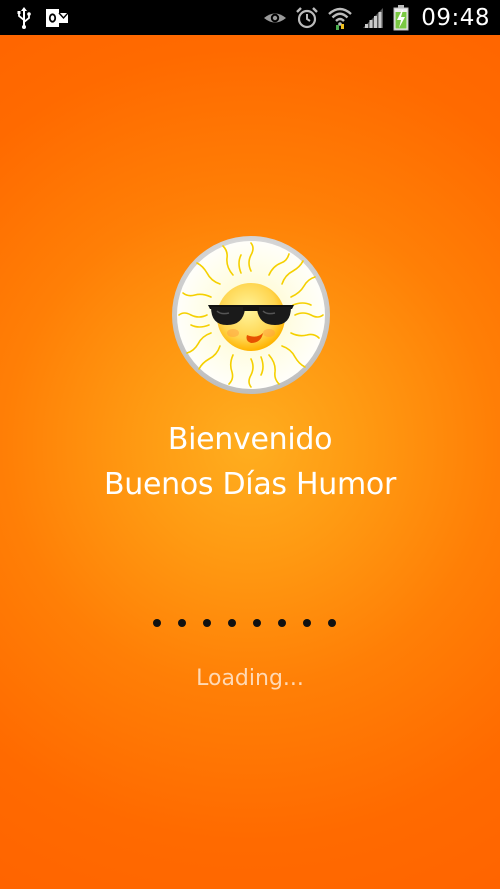 The height and width of the screenshot is (889, 500). I want to click on alarm-icon, so click(307, 18).